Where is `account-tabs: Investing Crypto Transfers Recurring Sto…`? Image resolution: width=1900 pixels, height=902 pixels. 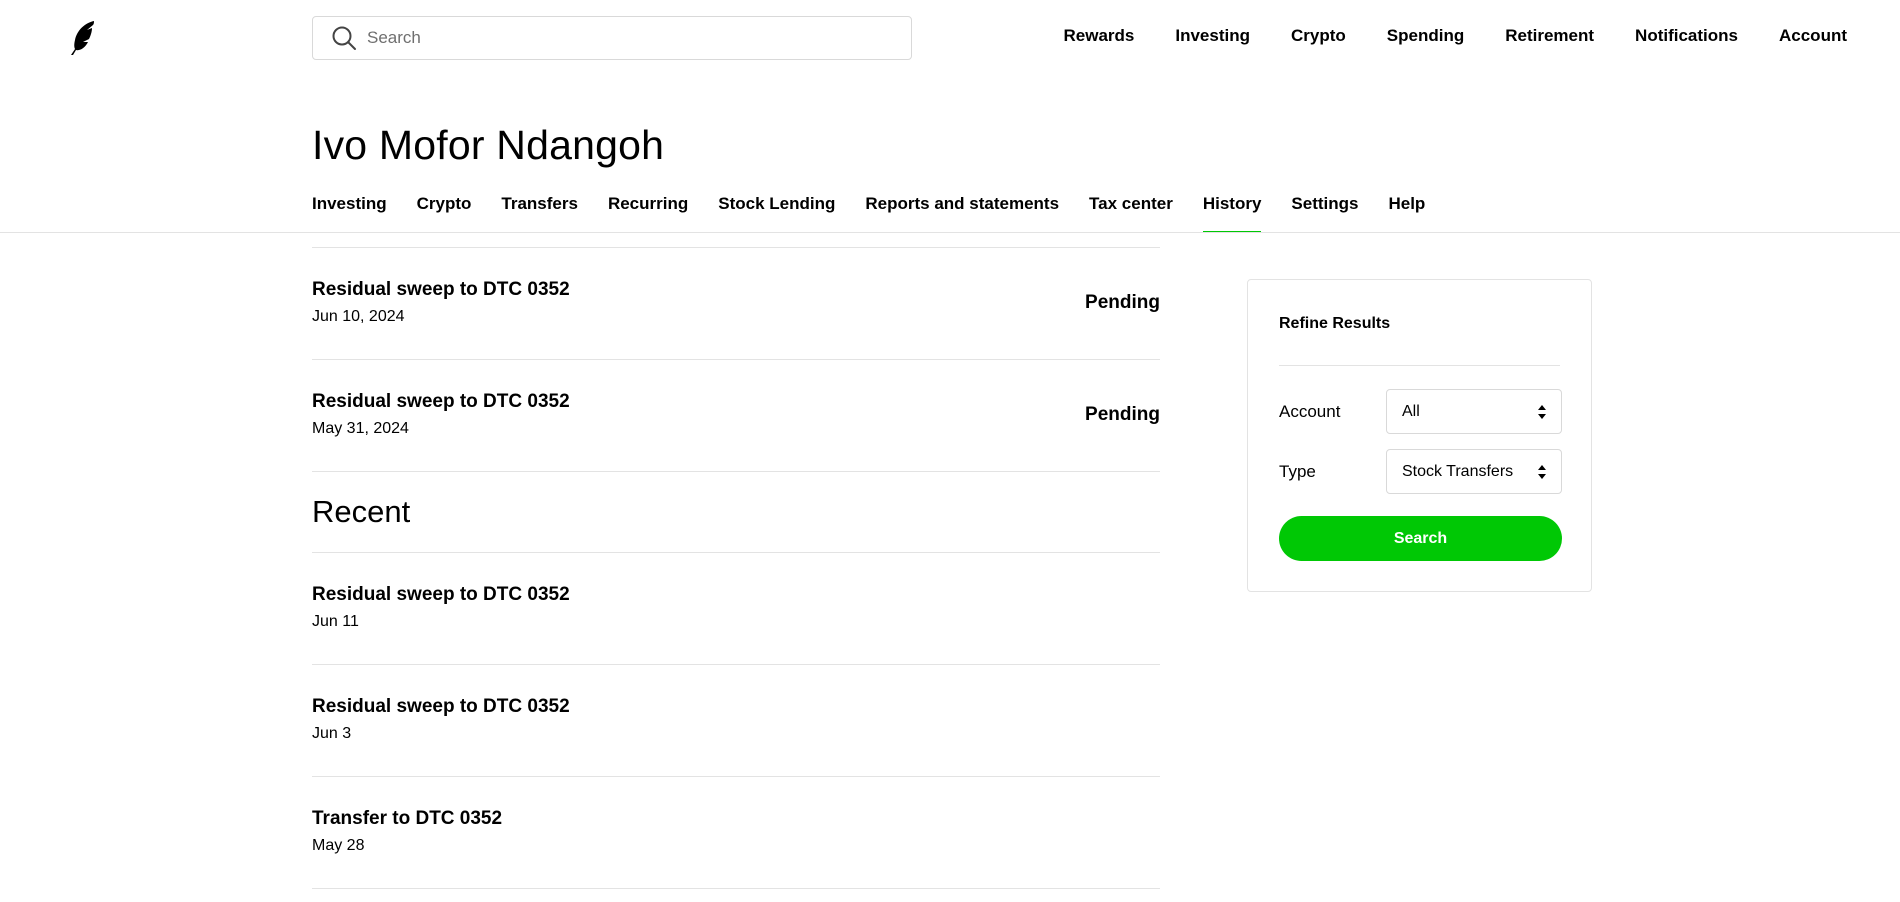
account-tabs: Investing Crypto Transfers Recurring Sto… is located at coordinates (883, 213).